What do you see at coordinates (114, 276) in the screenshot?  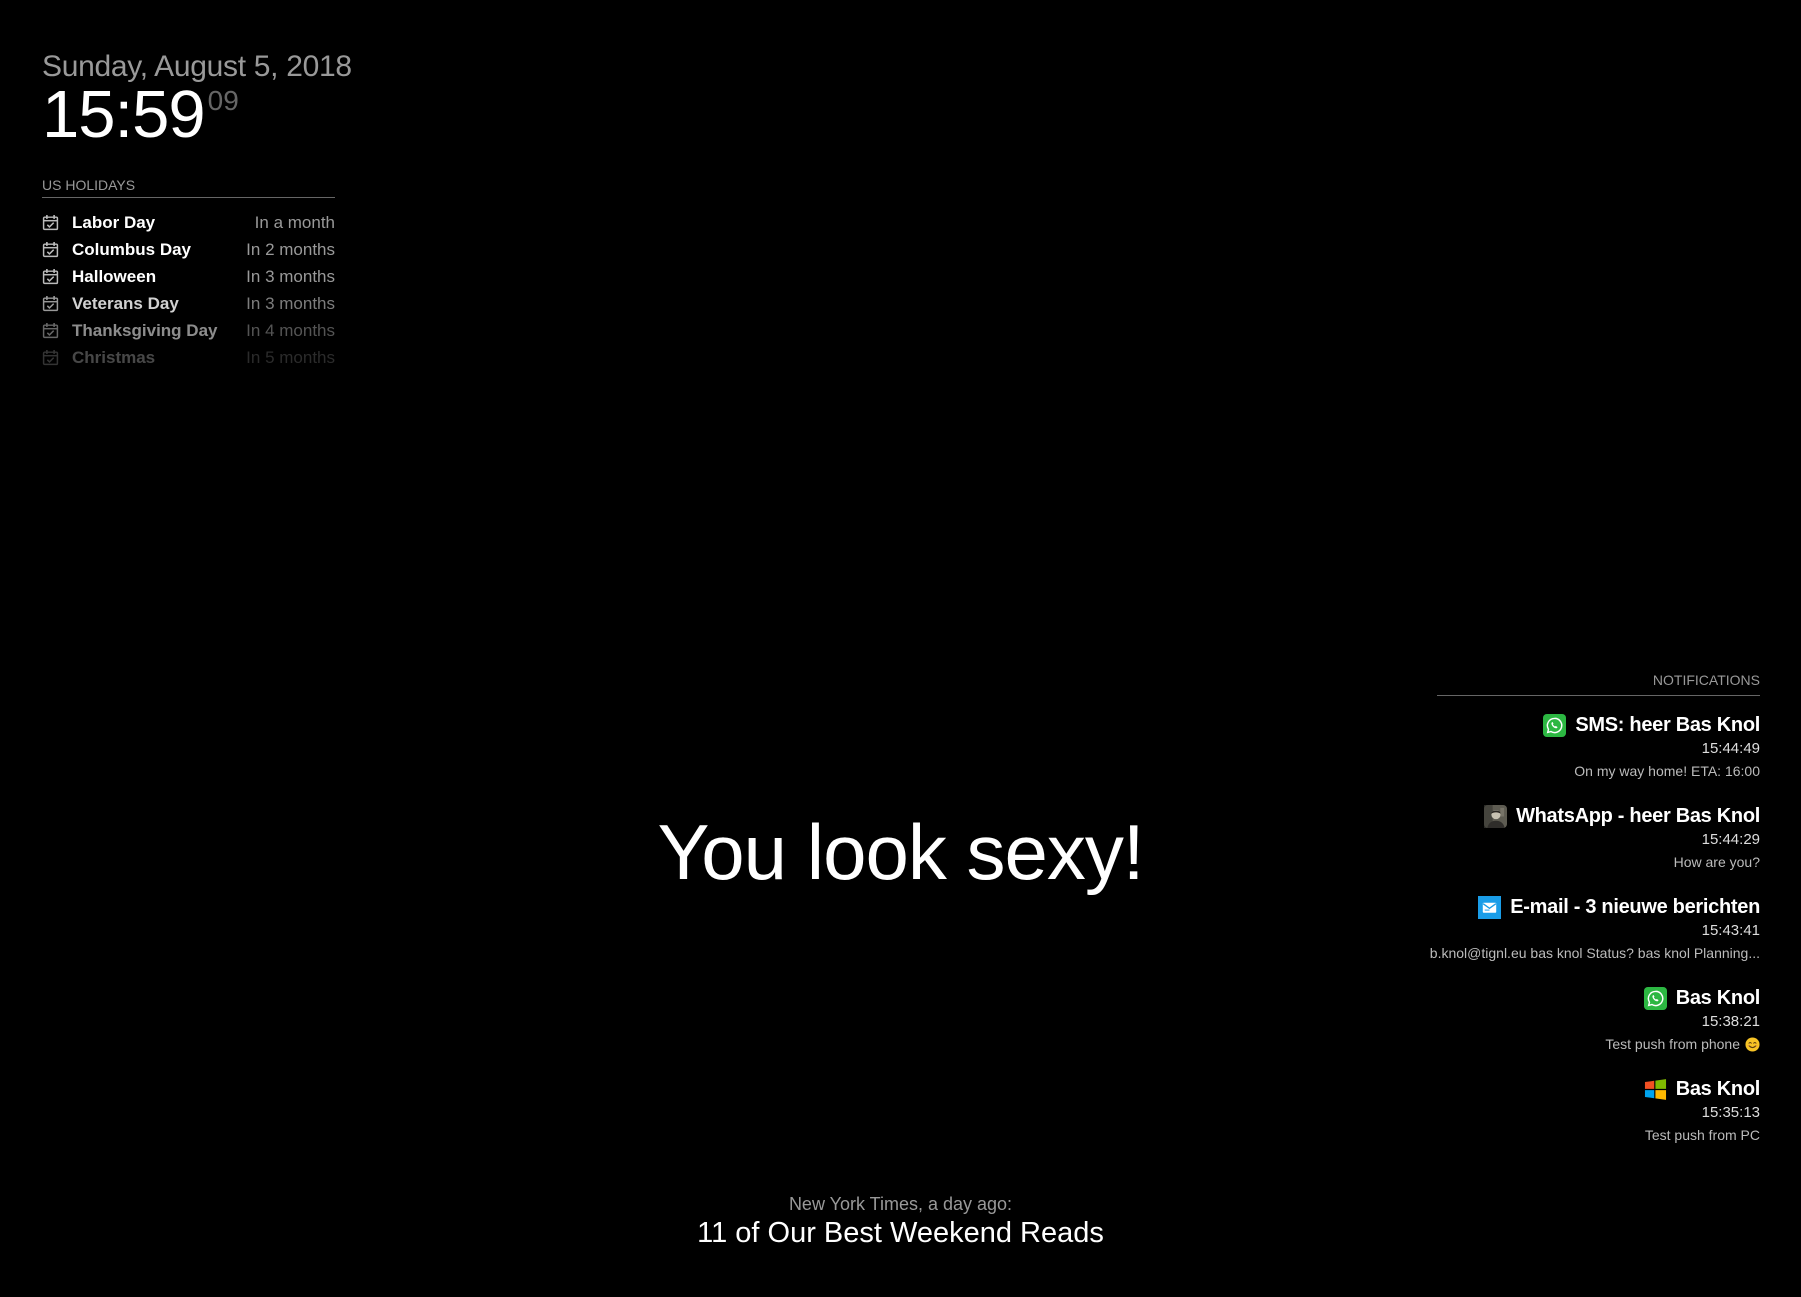 I see `event-title: Halloween` at bounding box center [114, 276].